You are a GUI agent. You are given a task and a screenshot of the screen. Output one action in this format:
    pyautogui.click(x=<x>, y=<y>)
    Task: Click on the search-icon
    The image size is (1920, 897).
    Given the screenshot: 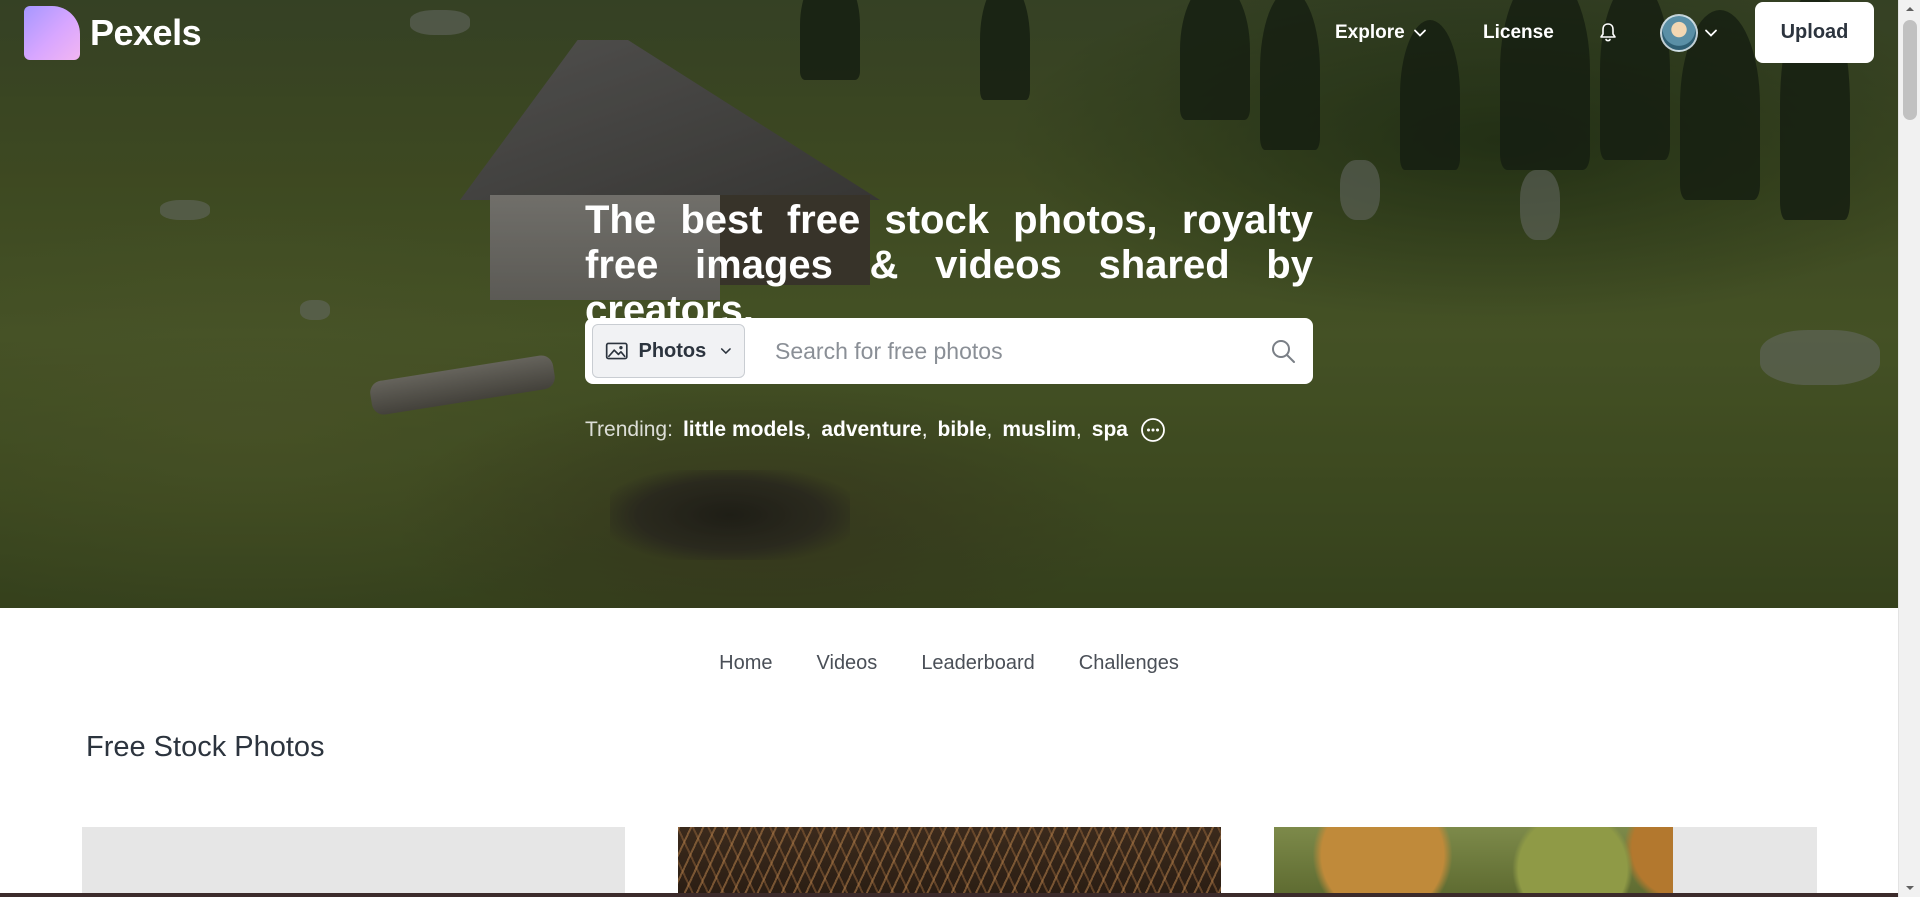 What is the action you would take?
    pyautogui.click(x=1283, y=351)
    